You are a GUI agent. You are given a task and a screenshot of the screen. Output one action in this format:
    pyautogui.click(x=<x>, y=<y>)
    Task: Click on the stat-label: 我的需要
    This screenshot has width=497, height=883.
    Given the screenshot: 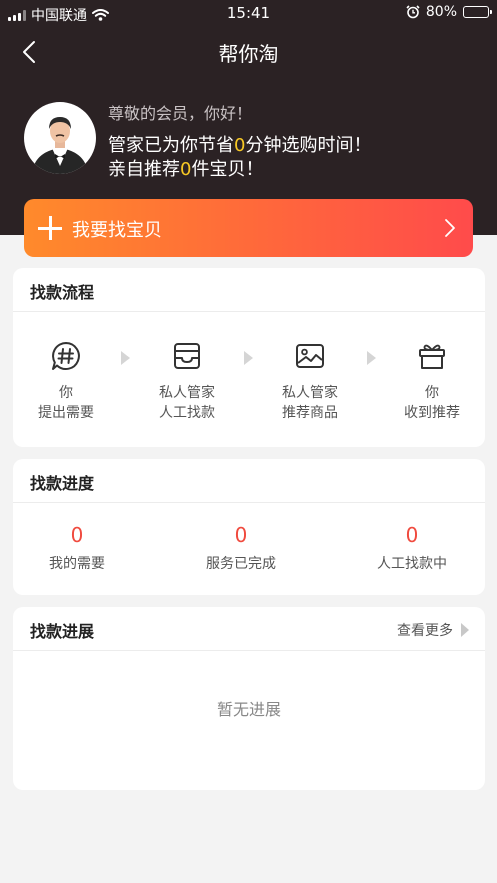 What is the action you would take?
    pyautogui.click(x=77, y=564)
    